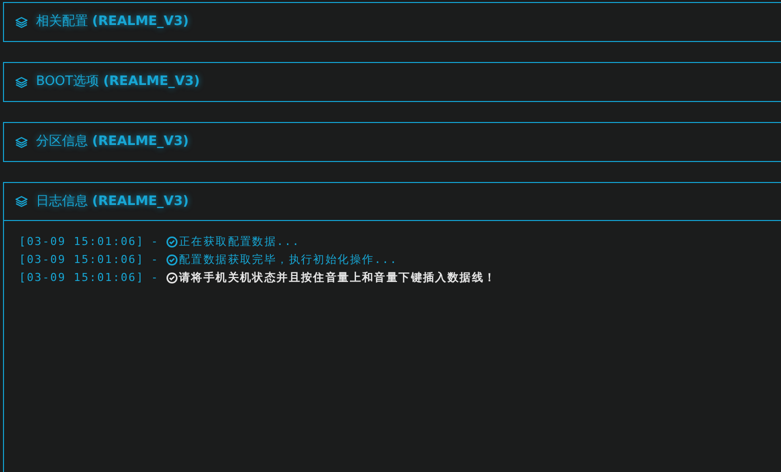 The width and height of the screenshot is (781, 472). I want to click on panel-header: 分区信息 (REALME_V3), so click(392, 142).